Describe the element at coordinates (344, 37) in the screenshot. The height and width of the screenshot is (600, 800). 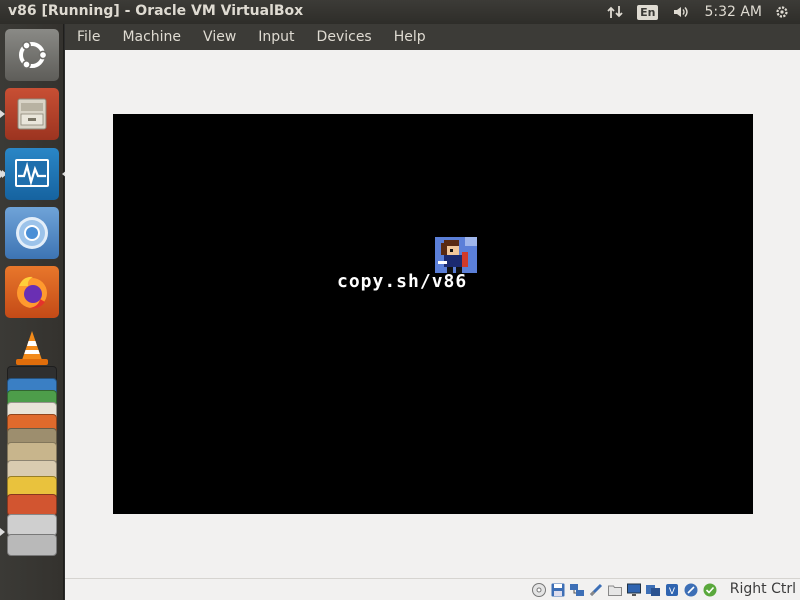
I see `menu-devices: Devices` at that location.